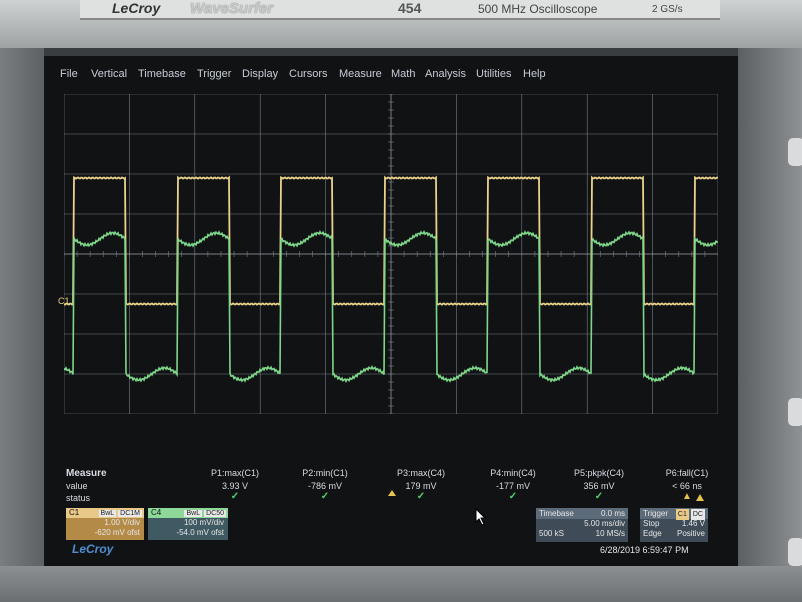  Describe the element at coordinates (674, 514) in the screenshot. I see `trigger-header: Trigger C1 DC` at that location.